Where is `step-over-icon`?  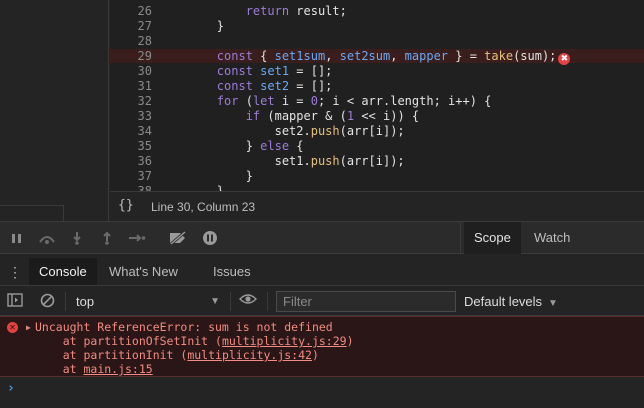 step-over-icon is located at coordinates (47, 238).